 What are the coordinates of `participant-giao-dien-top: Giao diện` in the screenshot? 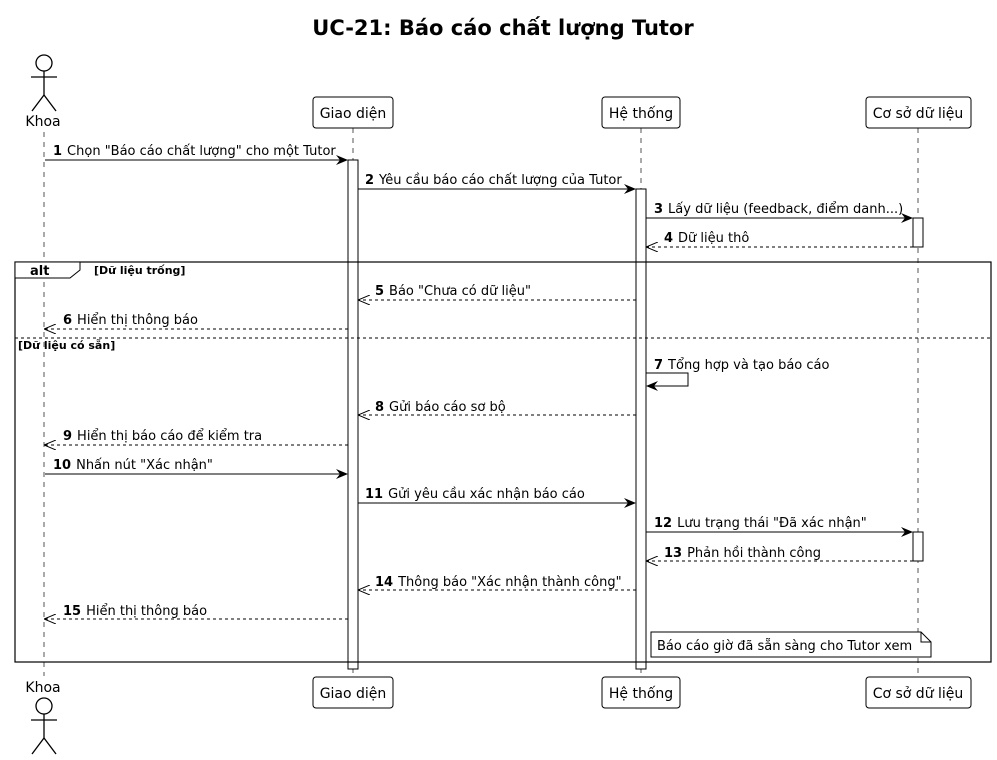 It's located at (353, 112).